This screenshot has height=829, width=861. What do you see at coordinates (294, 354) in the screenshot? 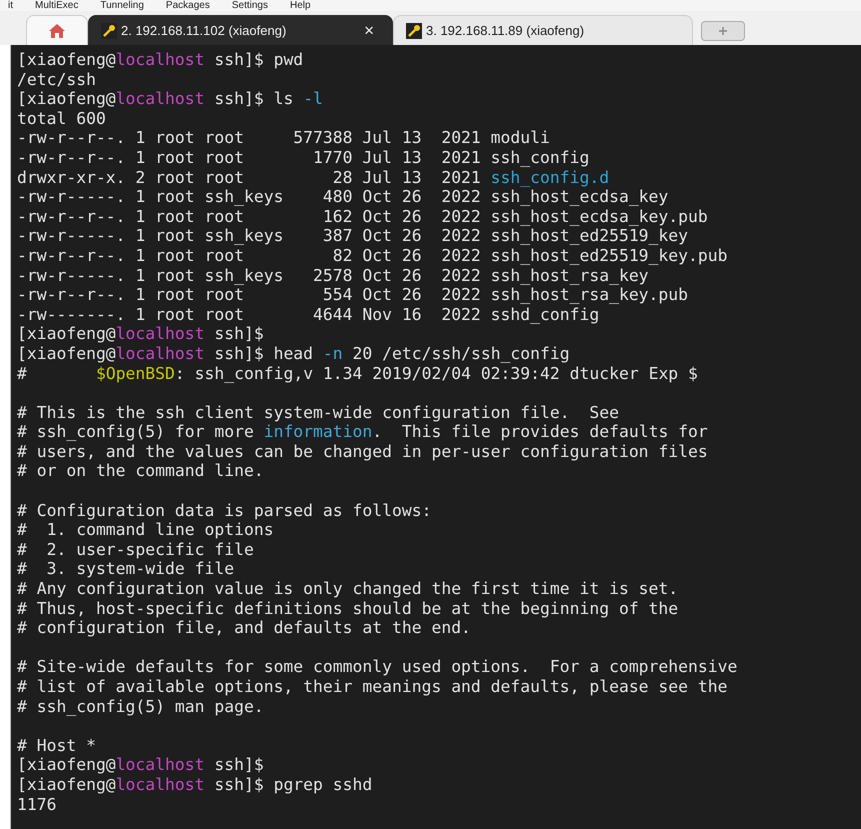
I see `terminal-line: [xiaofeng@localhost ssh]$ head -n 20 /etc/ssh/ssh_config` at bounding box center [294, 354].